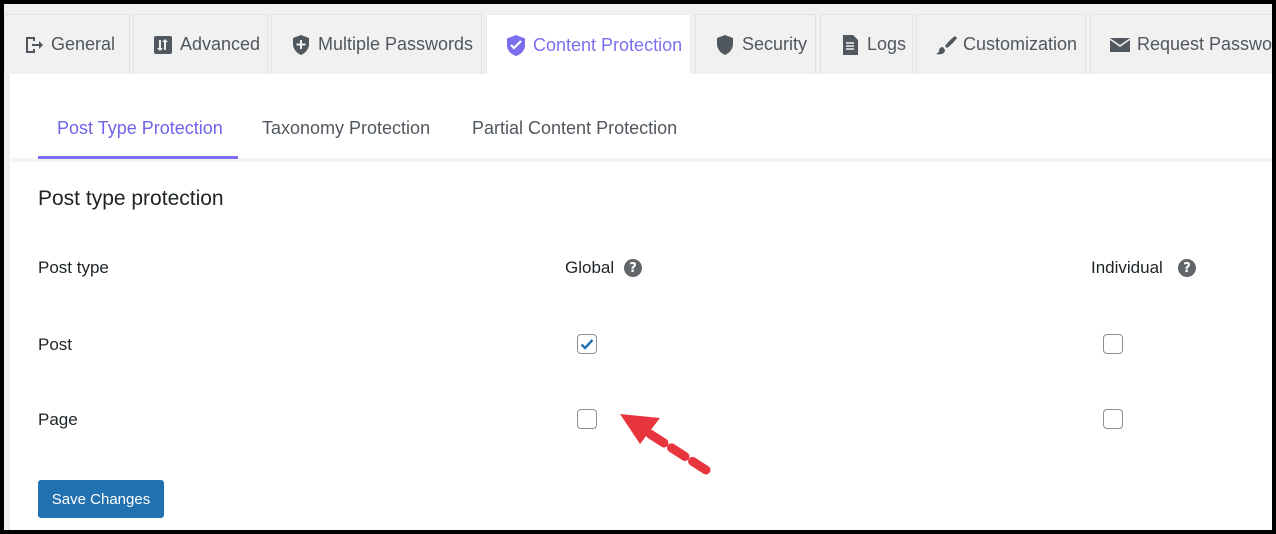 This screenshot has height=534, width=1276. Describe the element at coordinates (1120, 45) in the screenshot. I see `envelope-icon` at that location.